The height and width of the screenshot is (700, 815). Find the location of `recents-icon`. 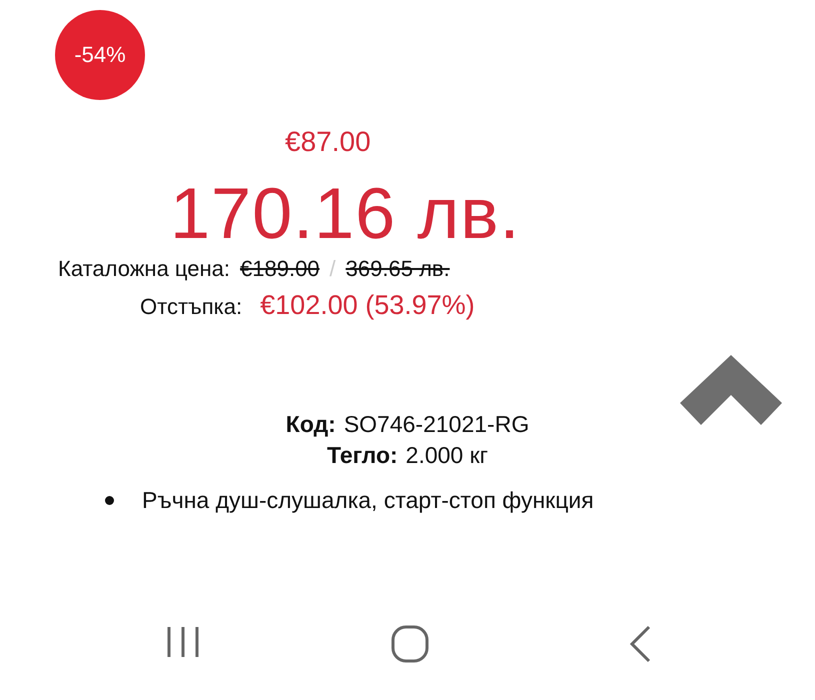

recents-icon is located at coordinates (183, 642).